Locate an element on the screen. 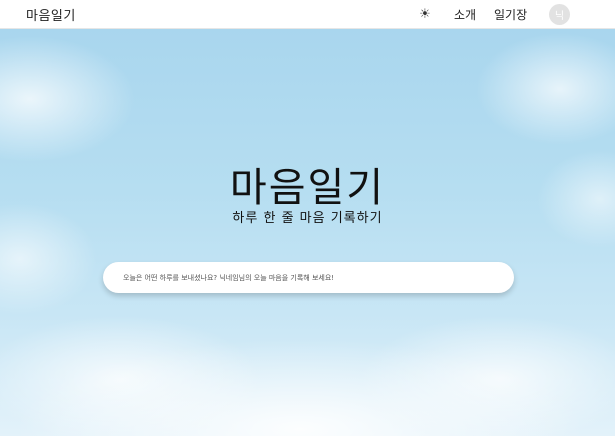  hero-title: 마음일기 is located at coordinates (307, 188).